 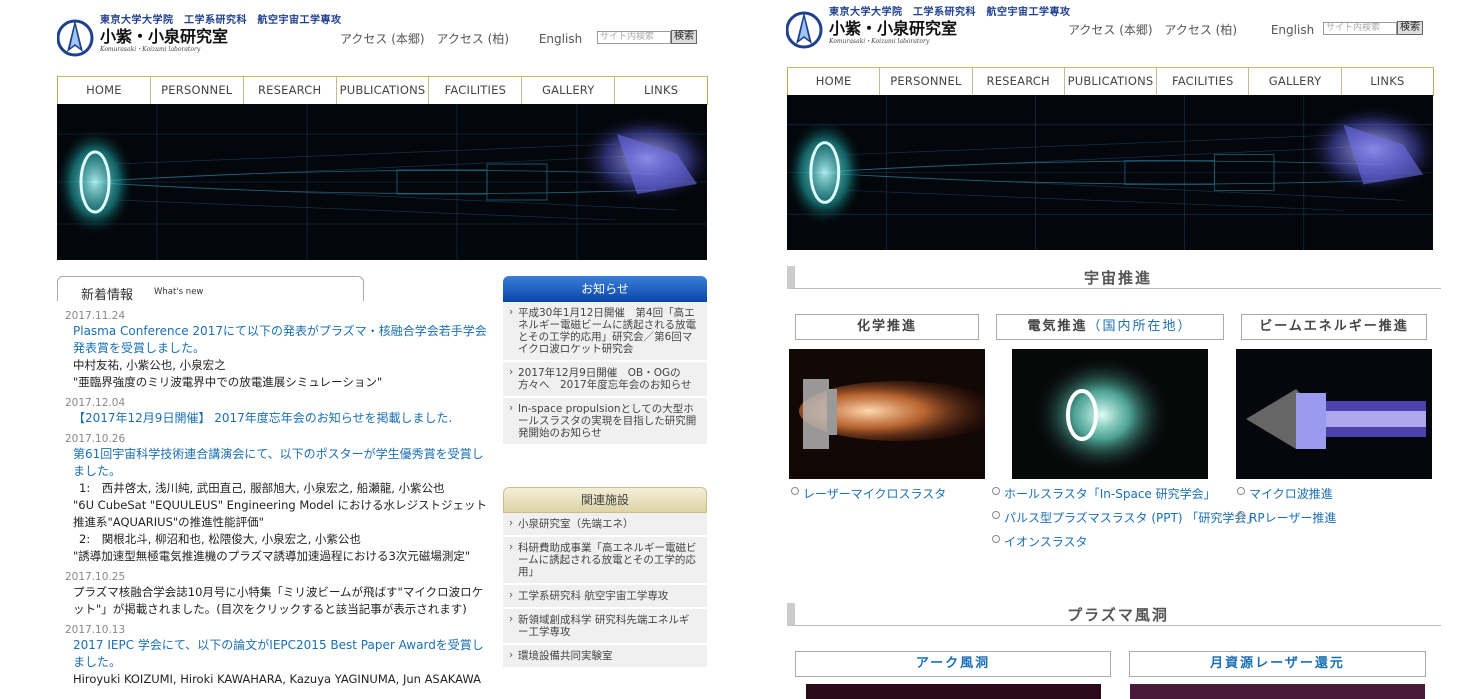 What do you see at coordinates (95, 403) in the screenshot?
I see `news-date: 2017.12.04` at bounding box center [95, 403].